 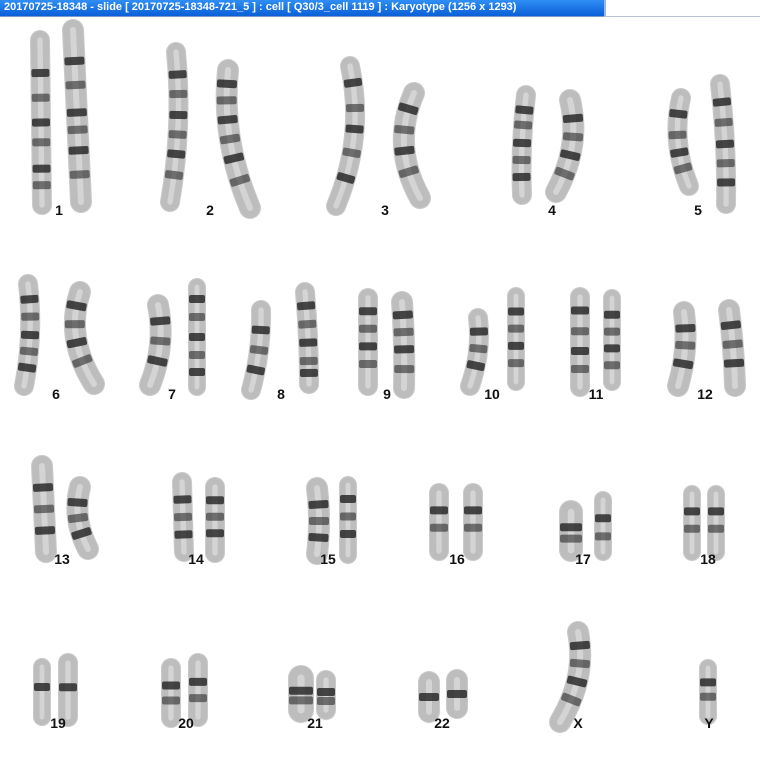 I want to click on chromosome-pair-15: 15, so click(x=332, y=521).